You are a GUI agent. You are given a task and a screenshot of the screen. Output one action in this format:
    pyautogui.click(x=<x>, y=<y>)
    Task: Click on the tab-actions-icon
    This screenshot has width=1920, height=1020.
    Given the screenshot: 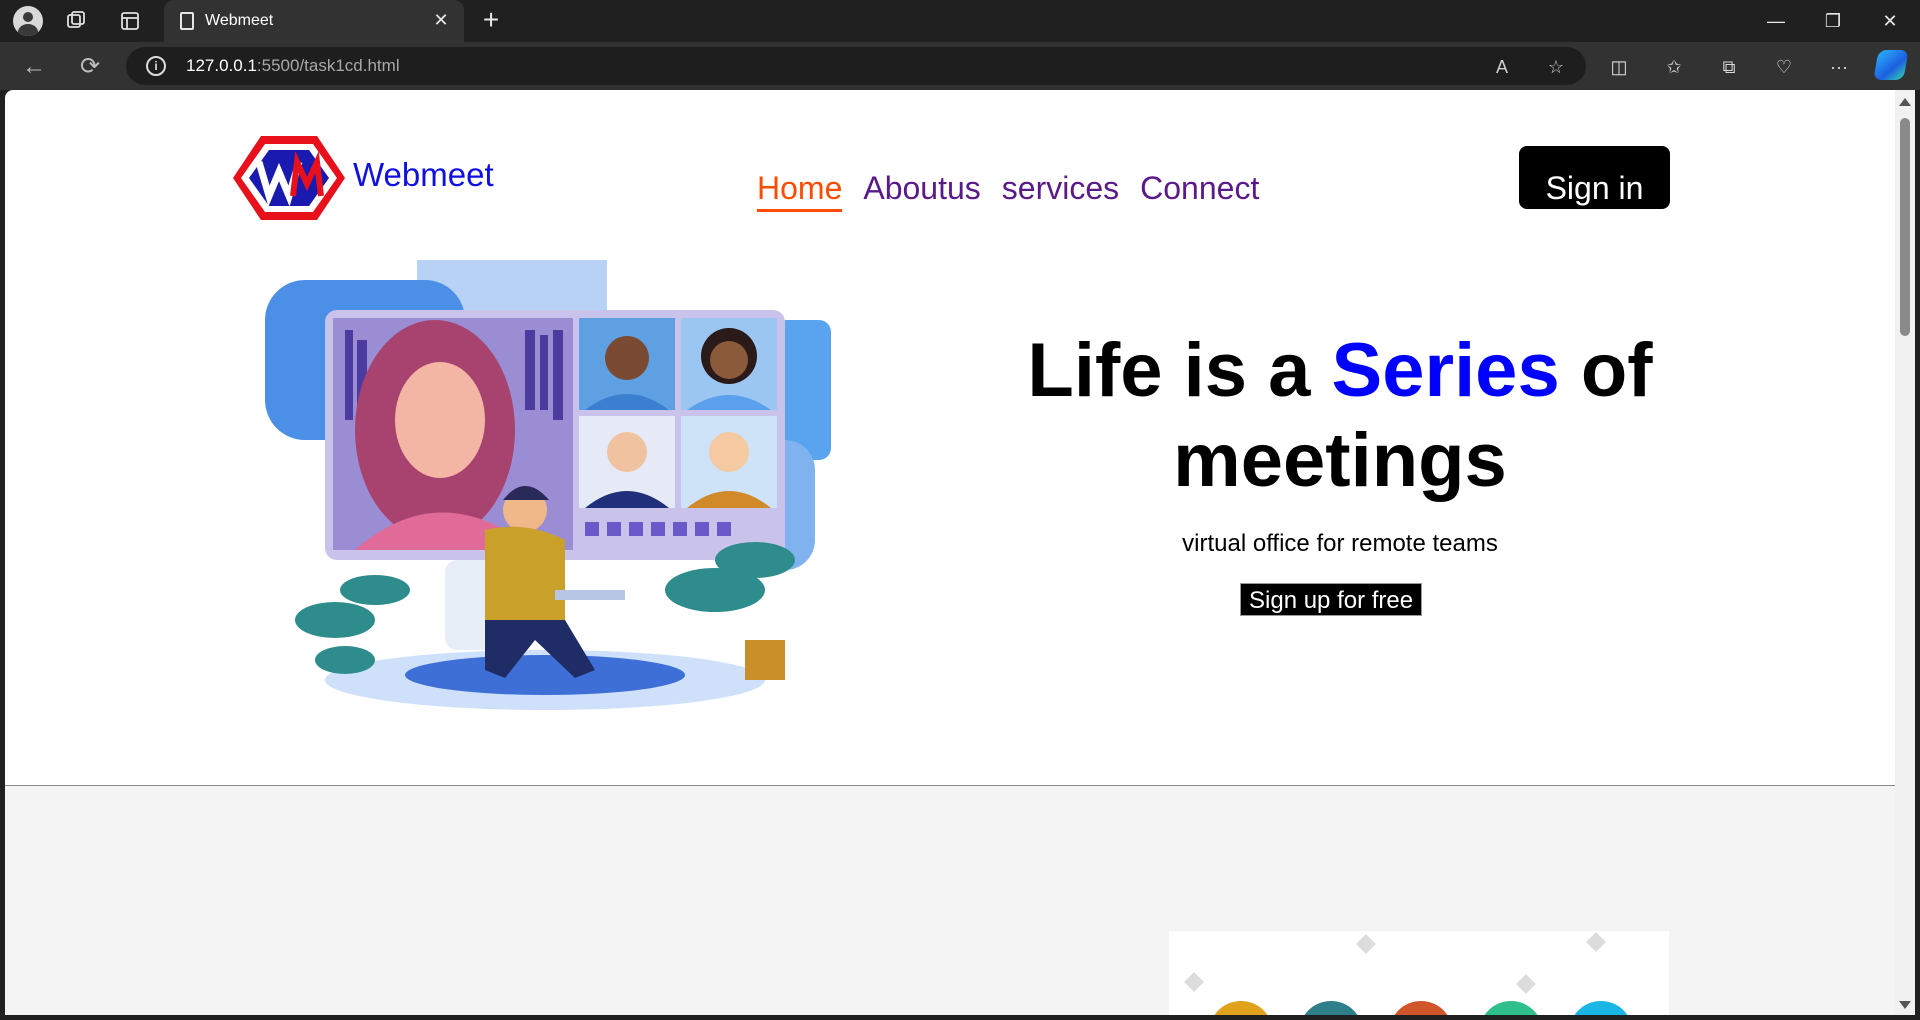 What is the action you would take?
    pyautogui.click(x=130, y=21)
    